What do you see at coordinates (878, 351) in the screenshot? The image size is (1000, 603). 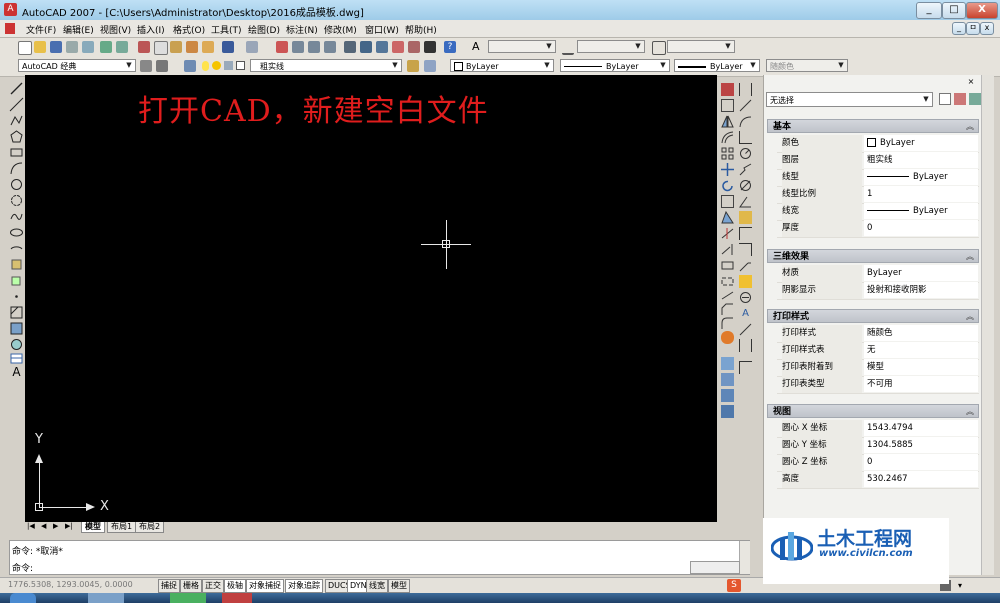 I see `prop-row-plot-table: 打印样式表无` at bounding box center [878, 351].